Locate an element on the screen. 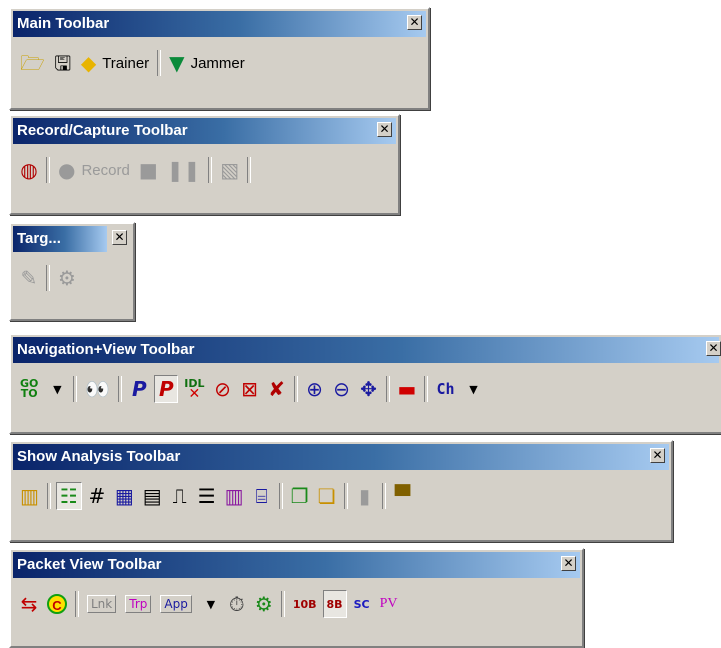 The image size is (721, 648). report-book-icon: ❐ is located at coordinates (299, 496).